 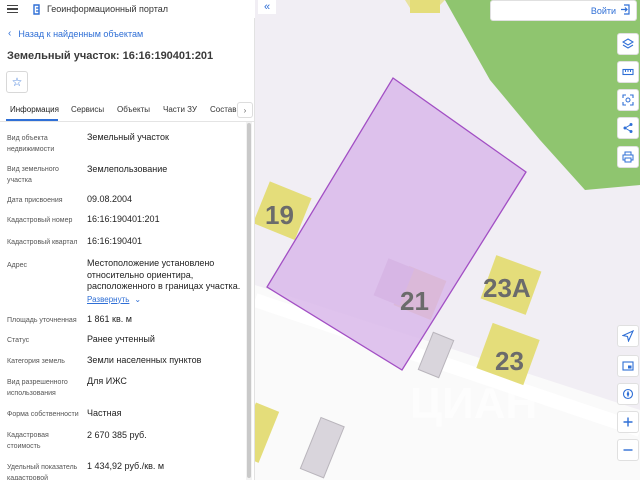 I want to click on field-label-ownership: Форма собственности, so click(x=43, y=414).